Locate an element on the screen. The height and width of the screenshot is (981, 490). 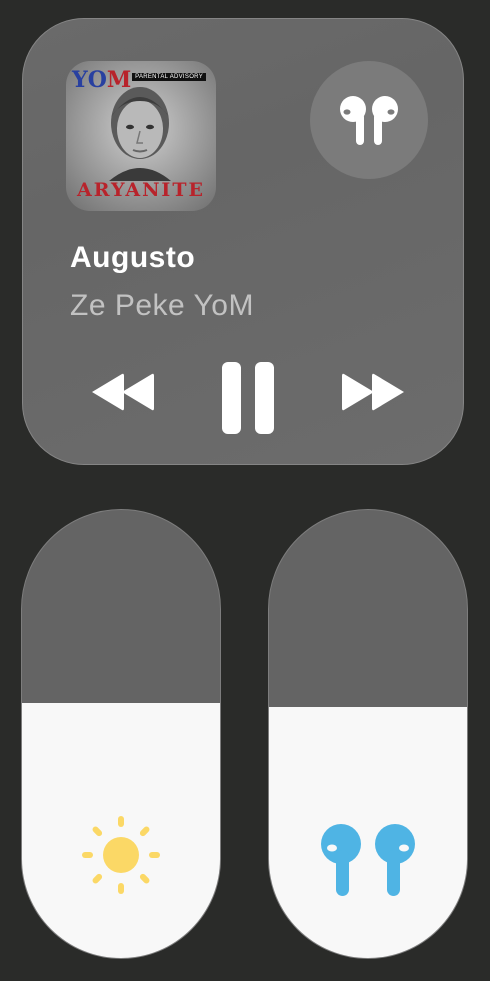
pause-button is located at coordinates (248, 398).